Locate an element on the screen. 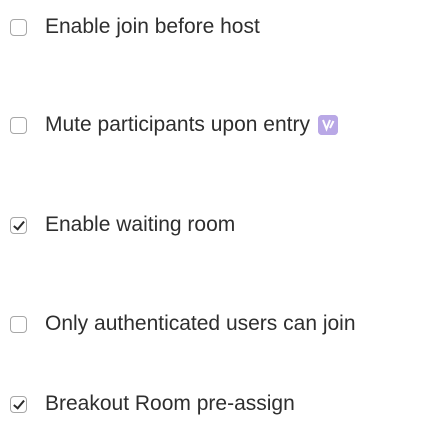  feature-badge-icon is located at coordinates (327, 125).